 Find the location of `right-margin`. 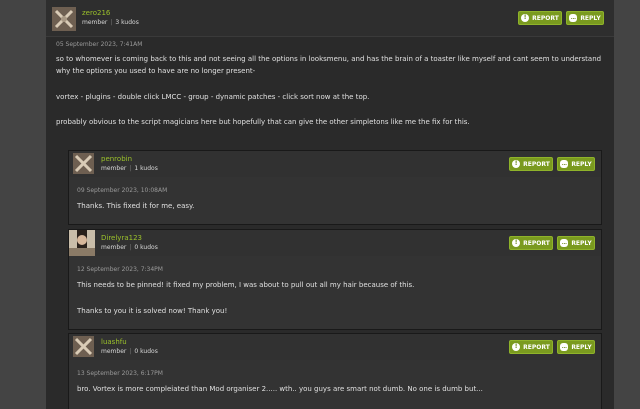

right-margin is located at coordinates (627, 204).